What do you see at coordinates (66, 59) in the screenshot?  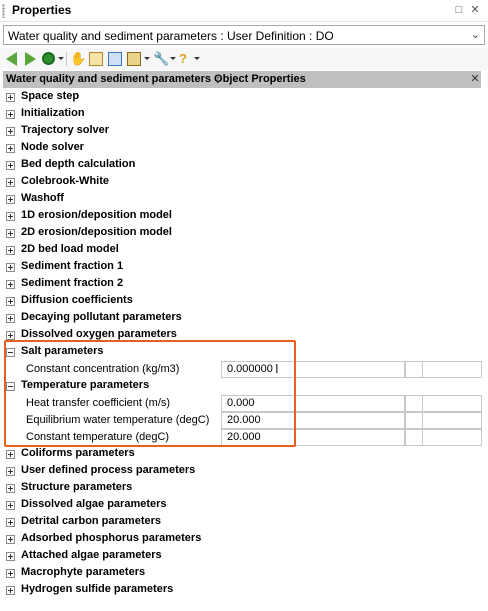 I see `toolbar-separator` at bounding box center [66, 59].